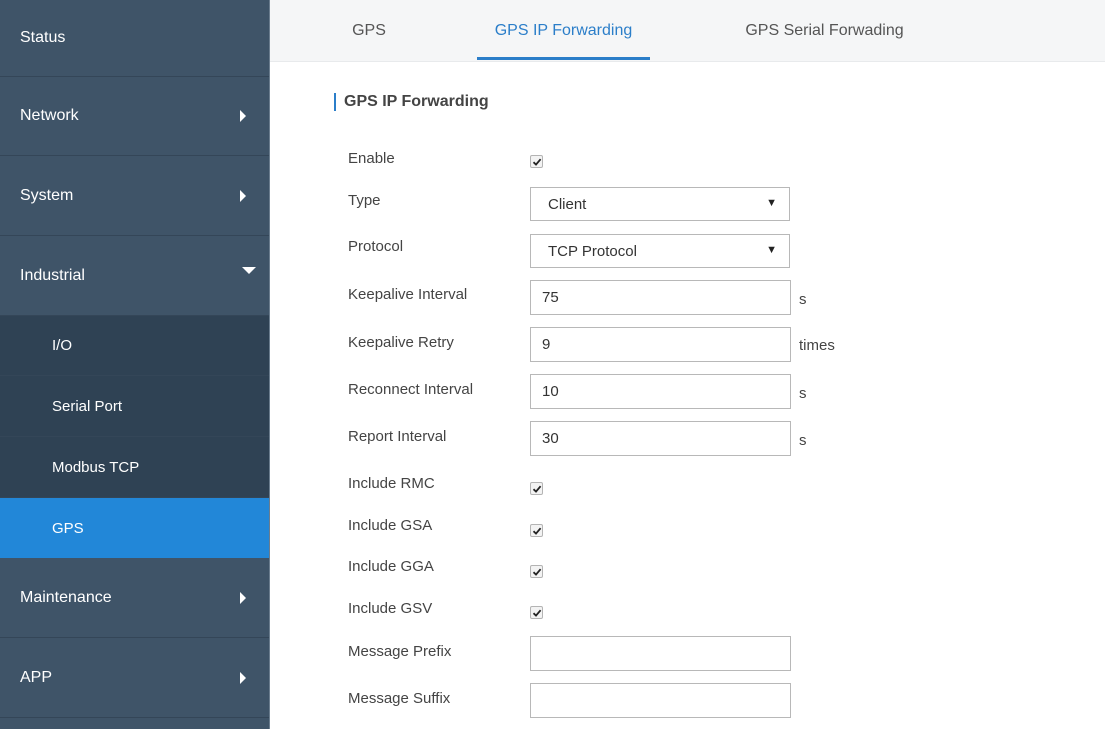 The image size is (1105, 729). What do you see at coordinates (397, 436) in the screenshot?
I see `report-interval-label: Report Interval` at bounding box center [397, 436].